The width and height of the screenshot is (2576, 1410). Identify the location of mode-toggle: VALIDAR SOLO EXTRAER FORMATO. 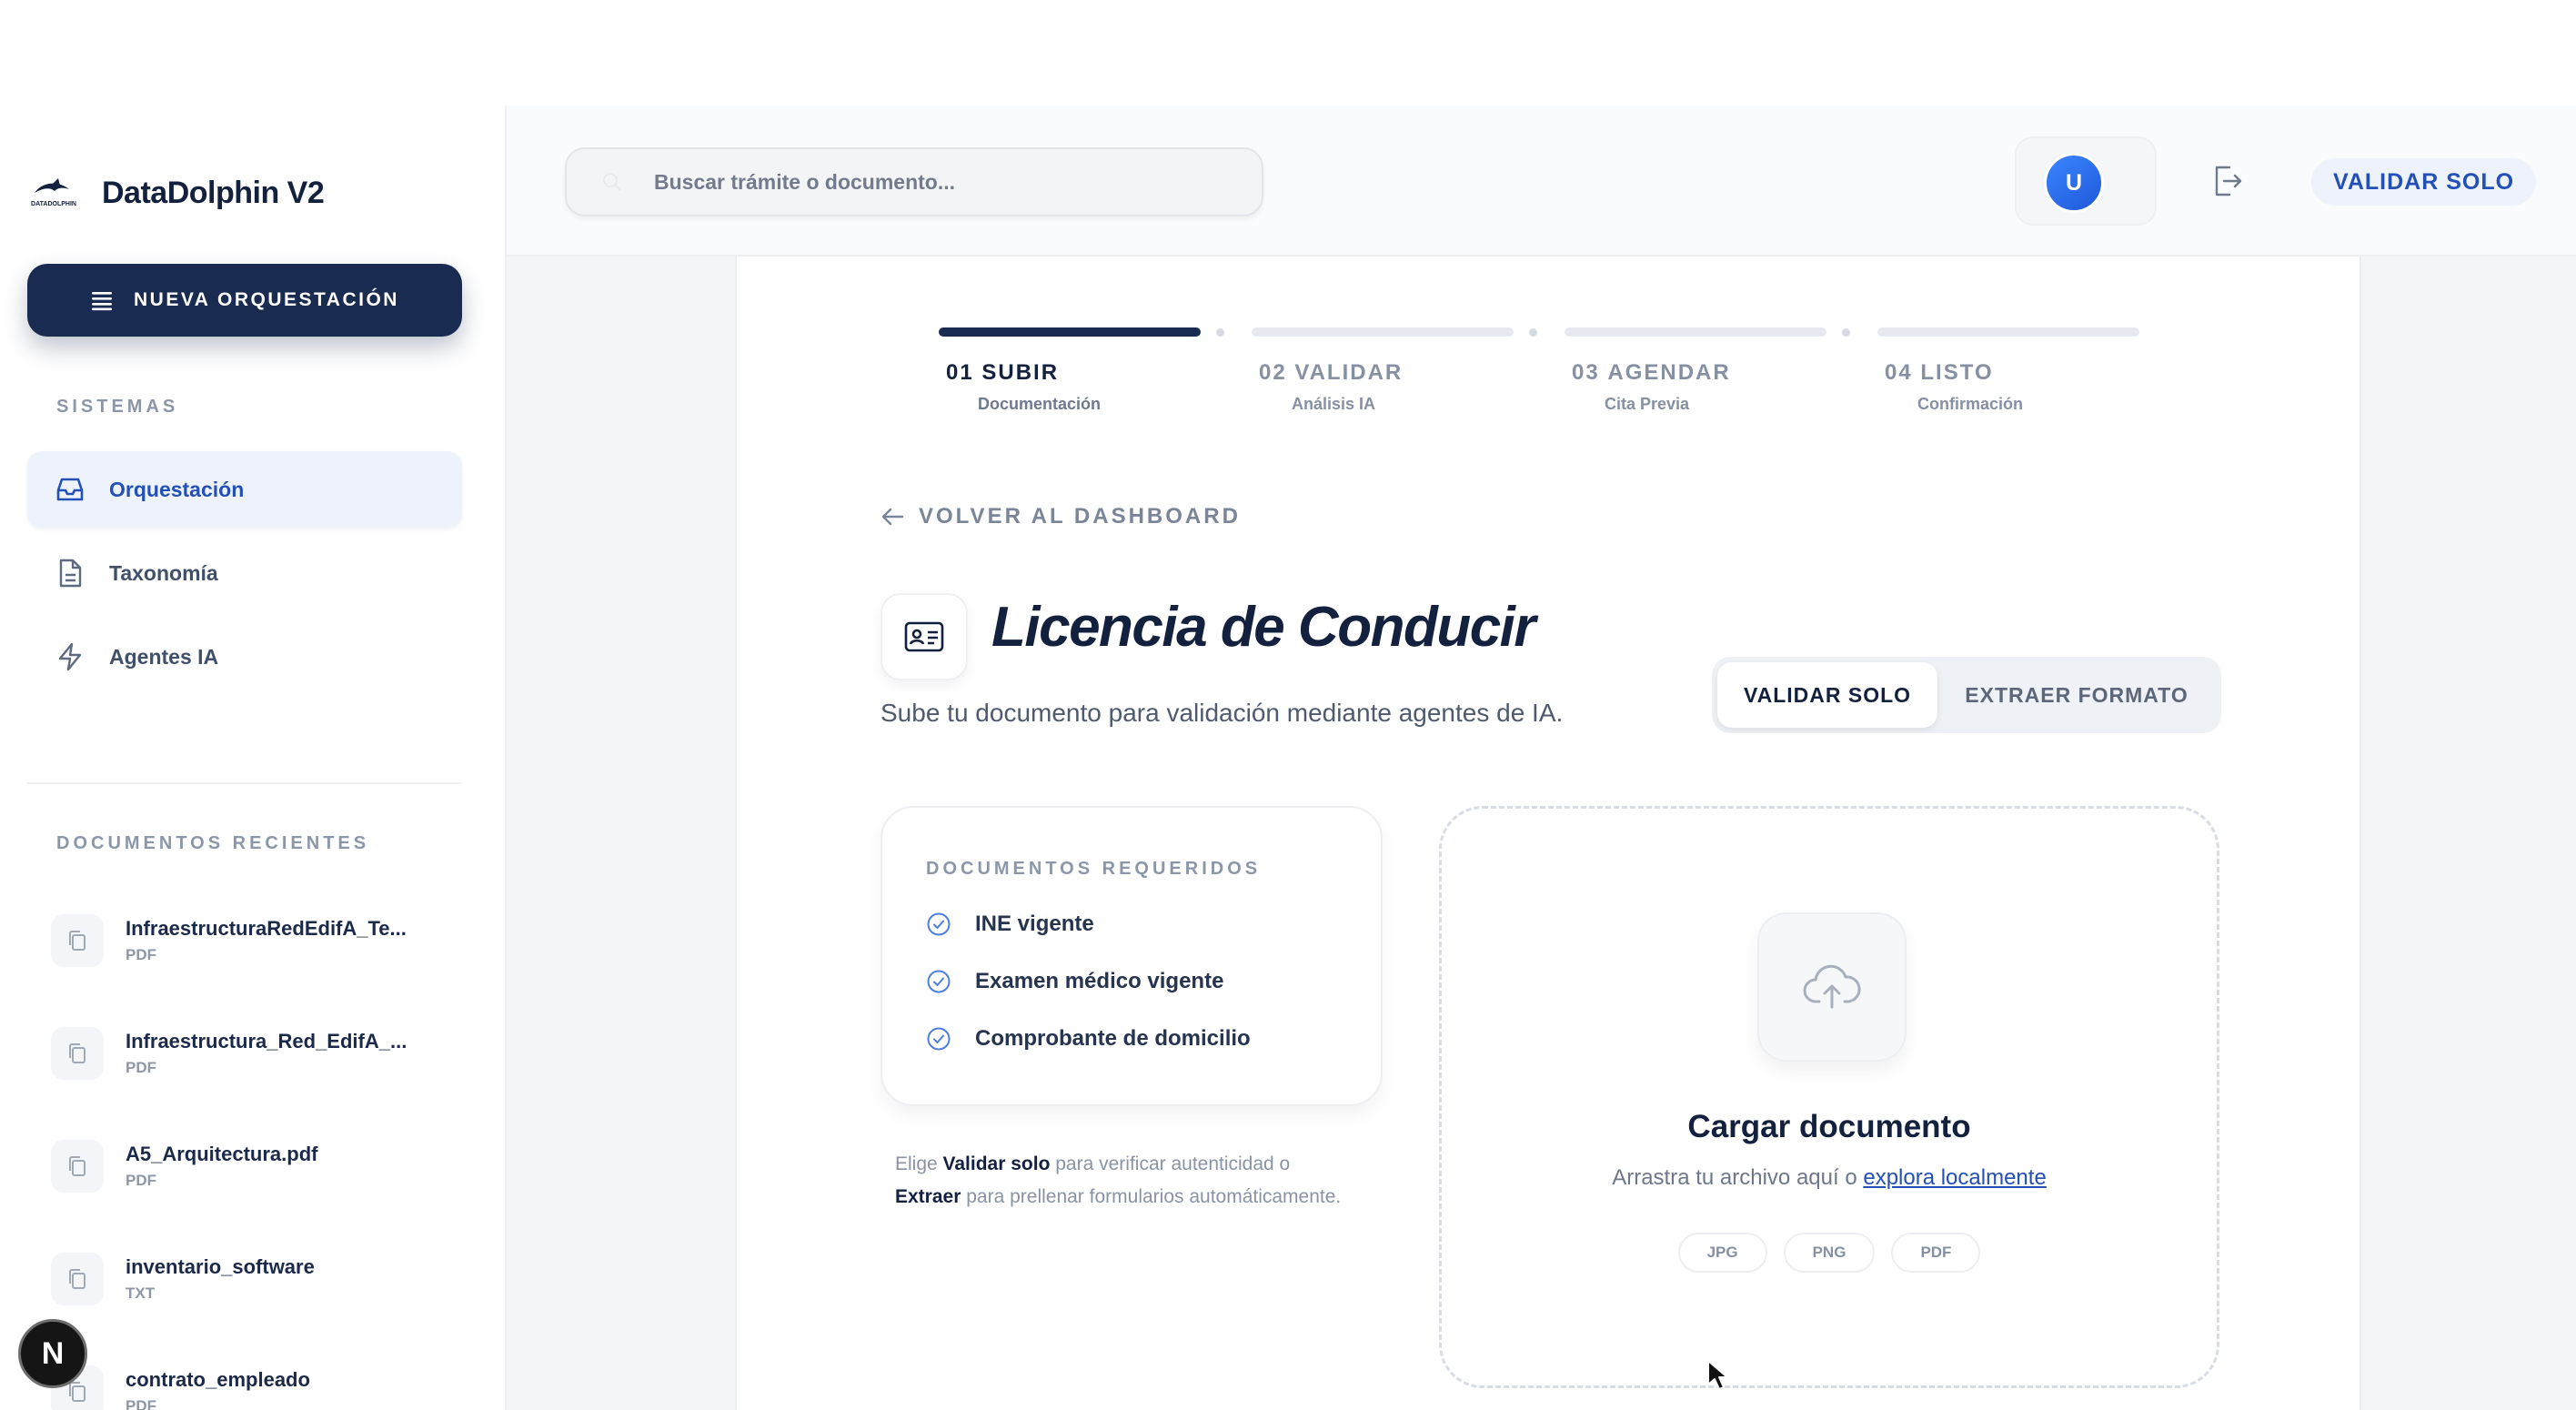
(1966, 695).